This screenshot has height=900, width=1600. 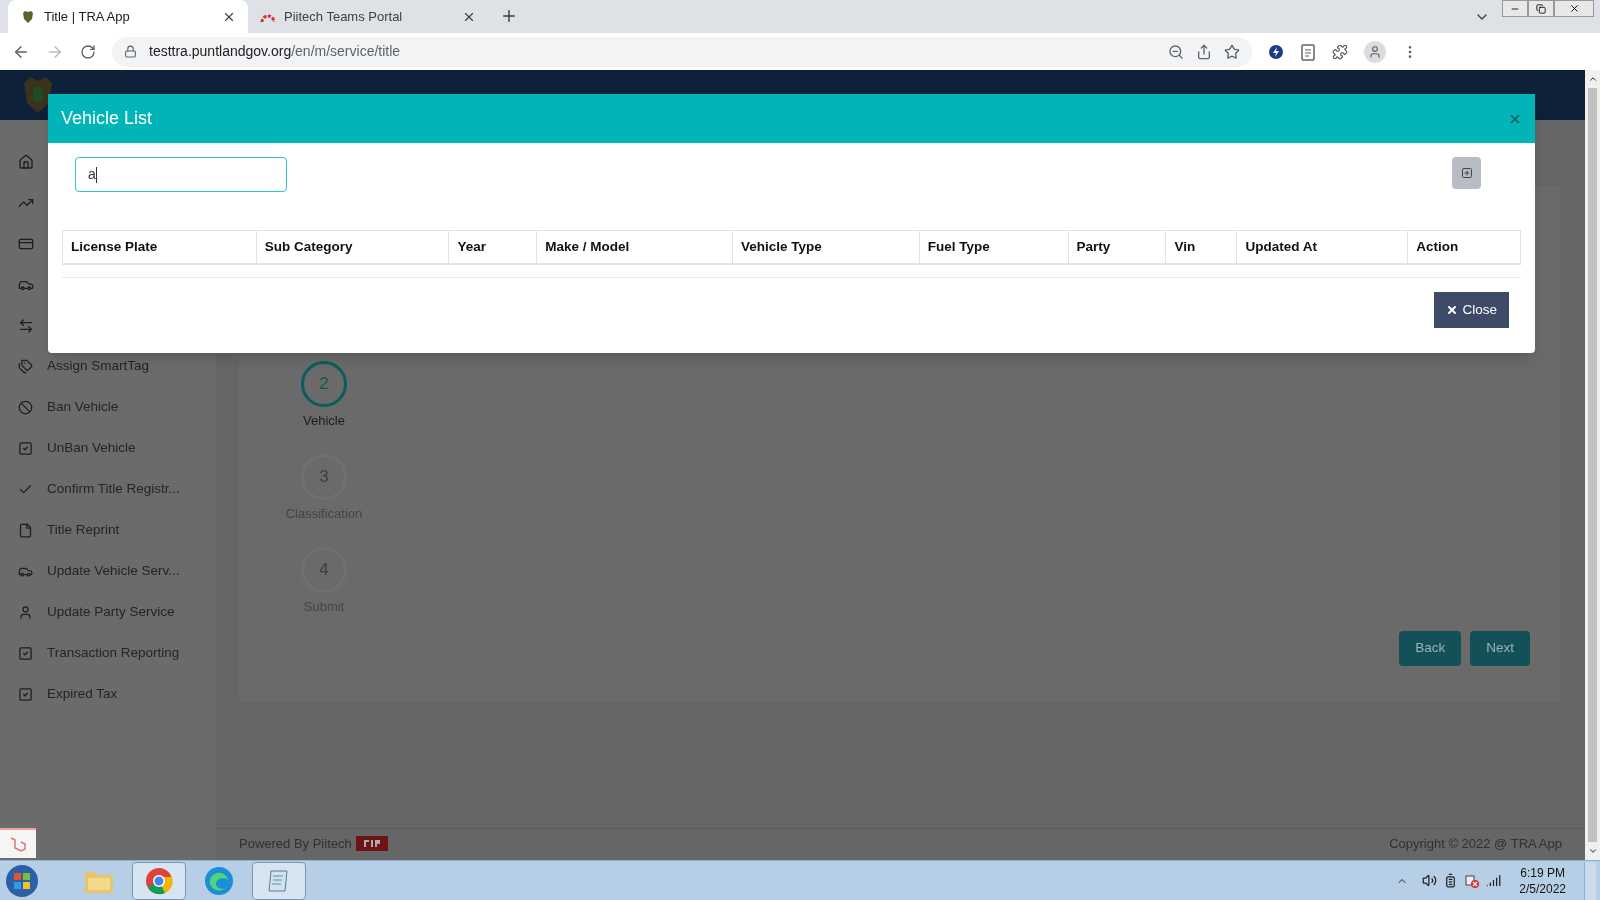 What do you see at coordinates (18, 844) in the screenshot?
I see `laravel-icon` at bounding box center [18, 844].